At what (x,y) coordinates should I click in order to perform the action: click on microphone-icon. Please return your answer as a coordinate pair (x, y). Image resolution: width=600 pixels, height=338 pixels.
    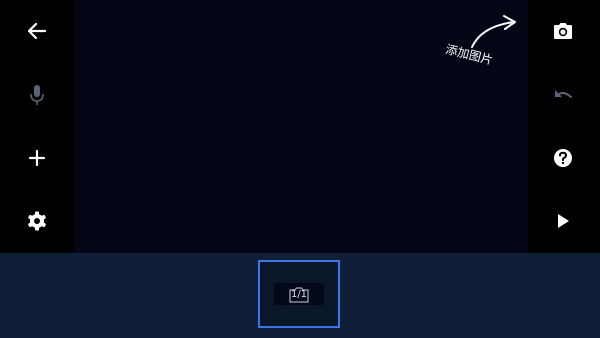
    Looking at the image, I should click on (37, 95).